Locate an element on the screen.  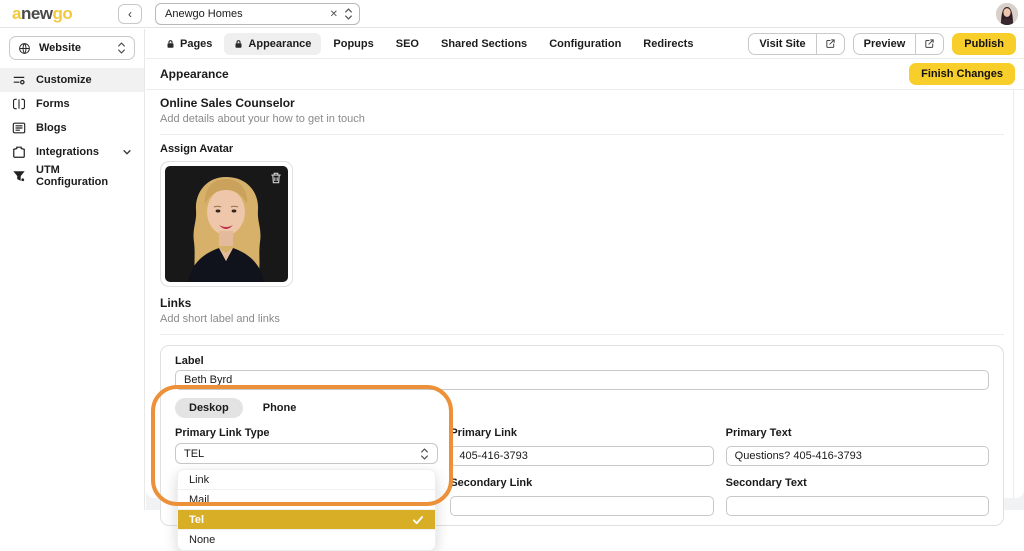
finish-changes-button: Finish Changes is located at coordinates (962, 74).